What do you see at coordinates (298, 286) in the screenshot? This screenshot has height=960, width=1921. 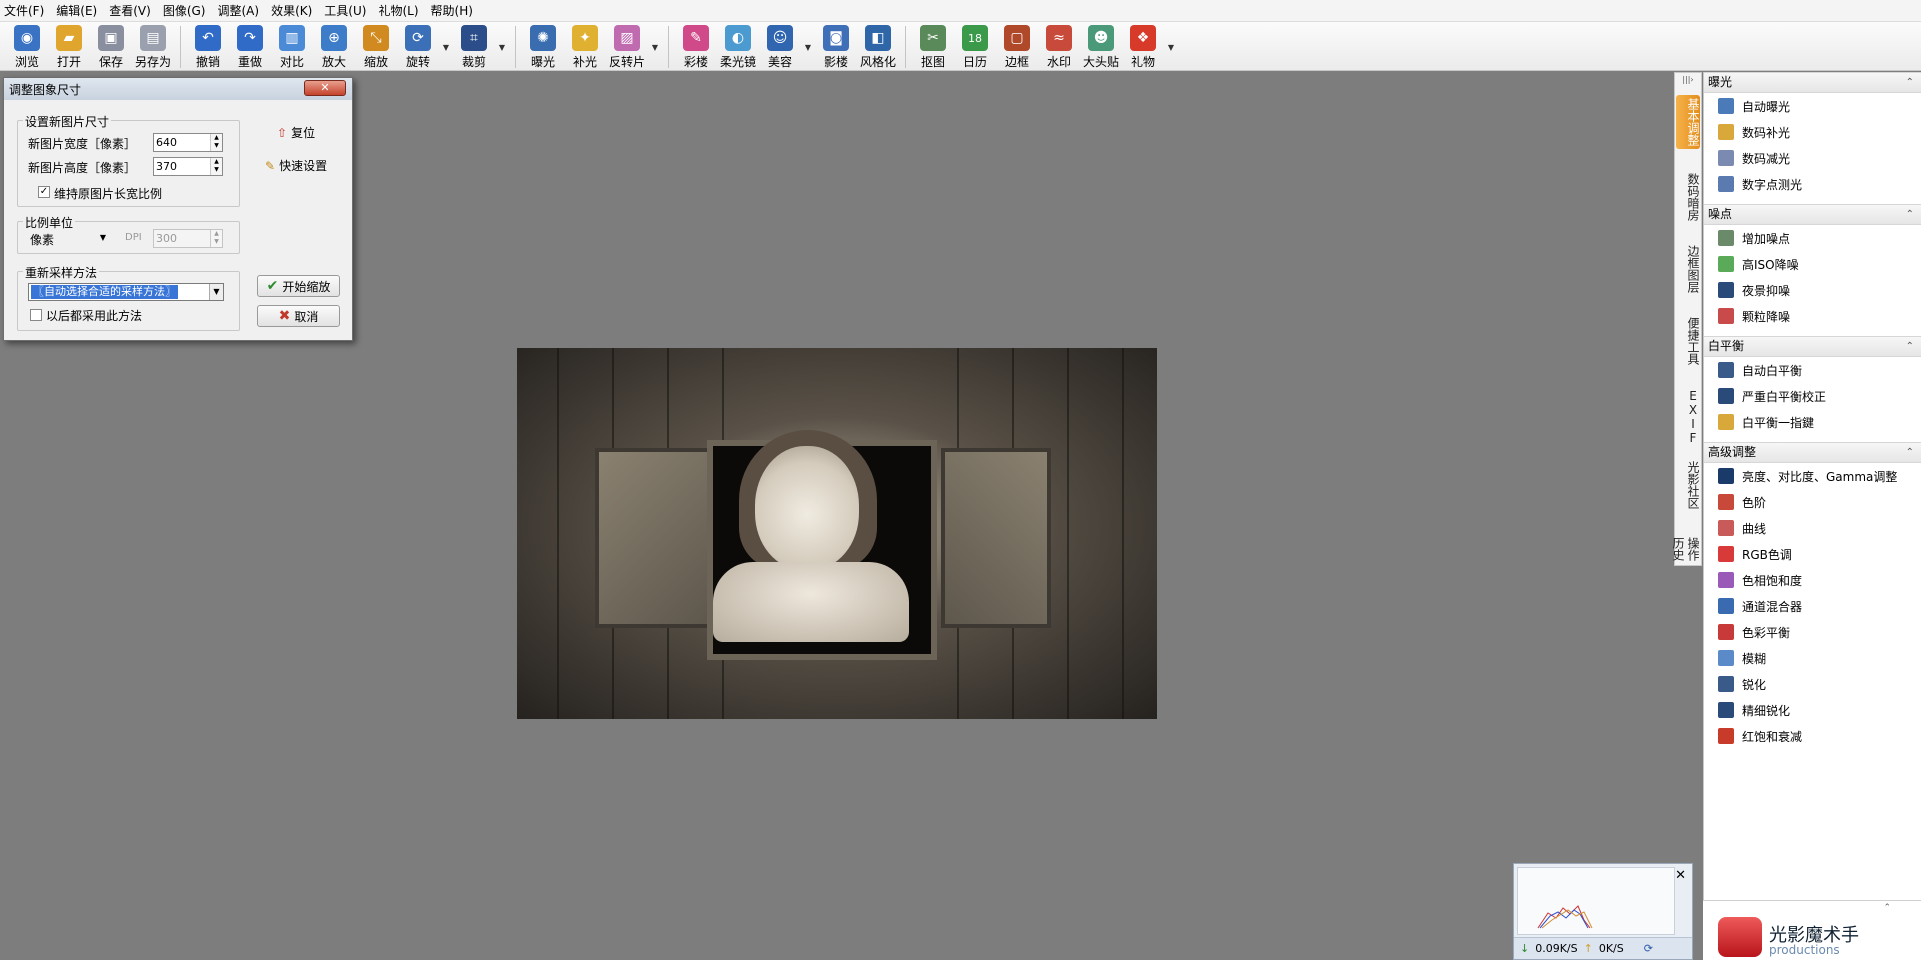 I see `start-resize-button: ✔ 开始缩放` at bounding box center [298, 286].